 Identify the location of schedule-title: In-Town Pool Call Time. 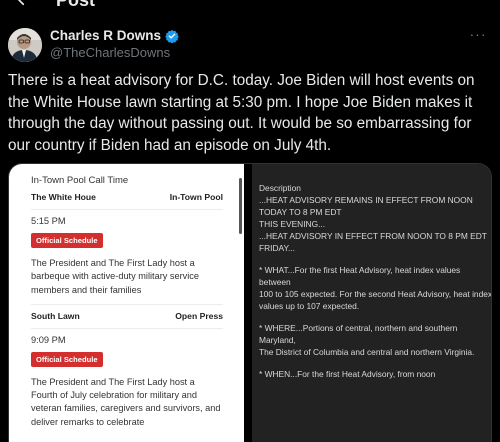
(80, 180).